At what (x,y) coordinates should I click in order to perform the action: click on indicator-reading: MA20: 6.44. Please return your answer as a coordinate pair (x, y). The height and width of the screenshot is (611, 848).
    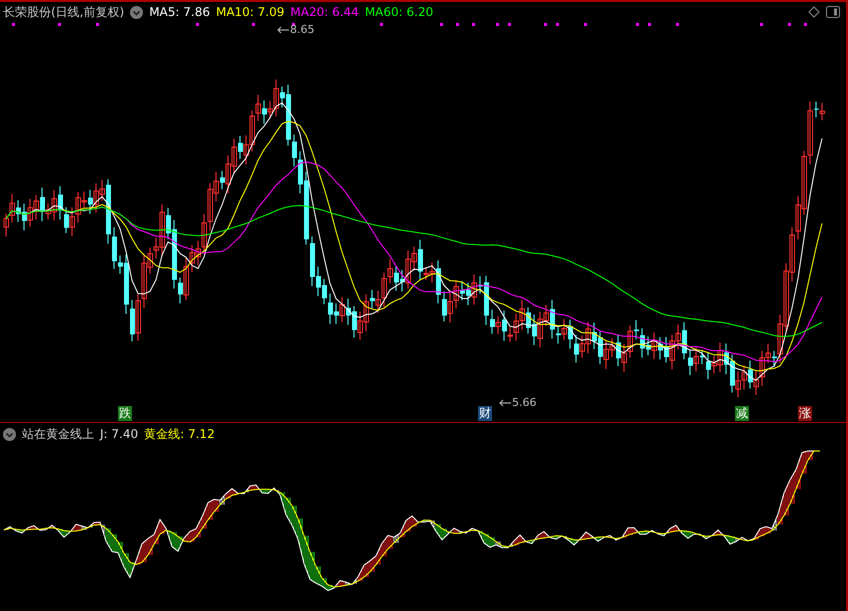
    Looking at the image, I should click on (324, 12).